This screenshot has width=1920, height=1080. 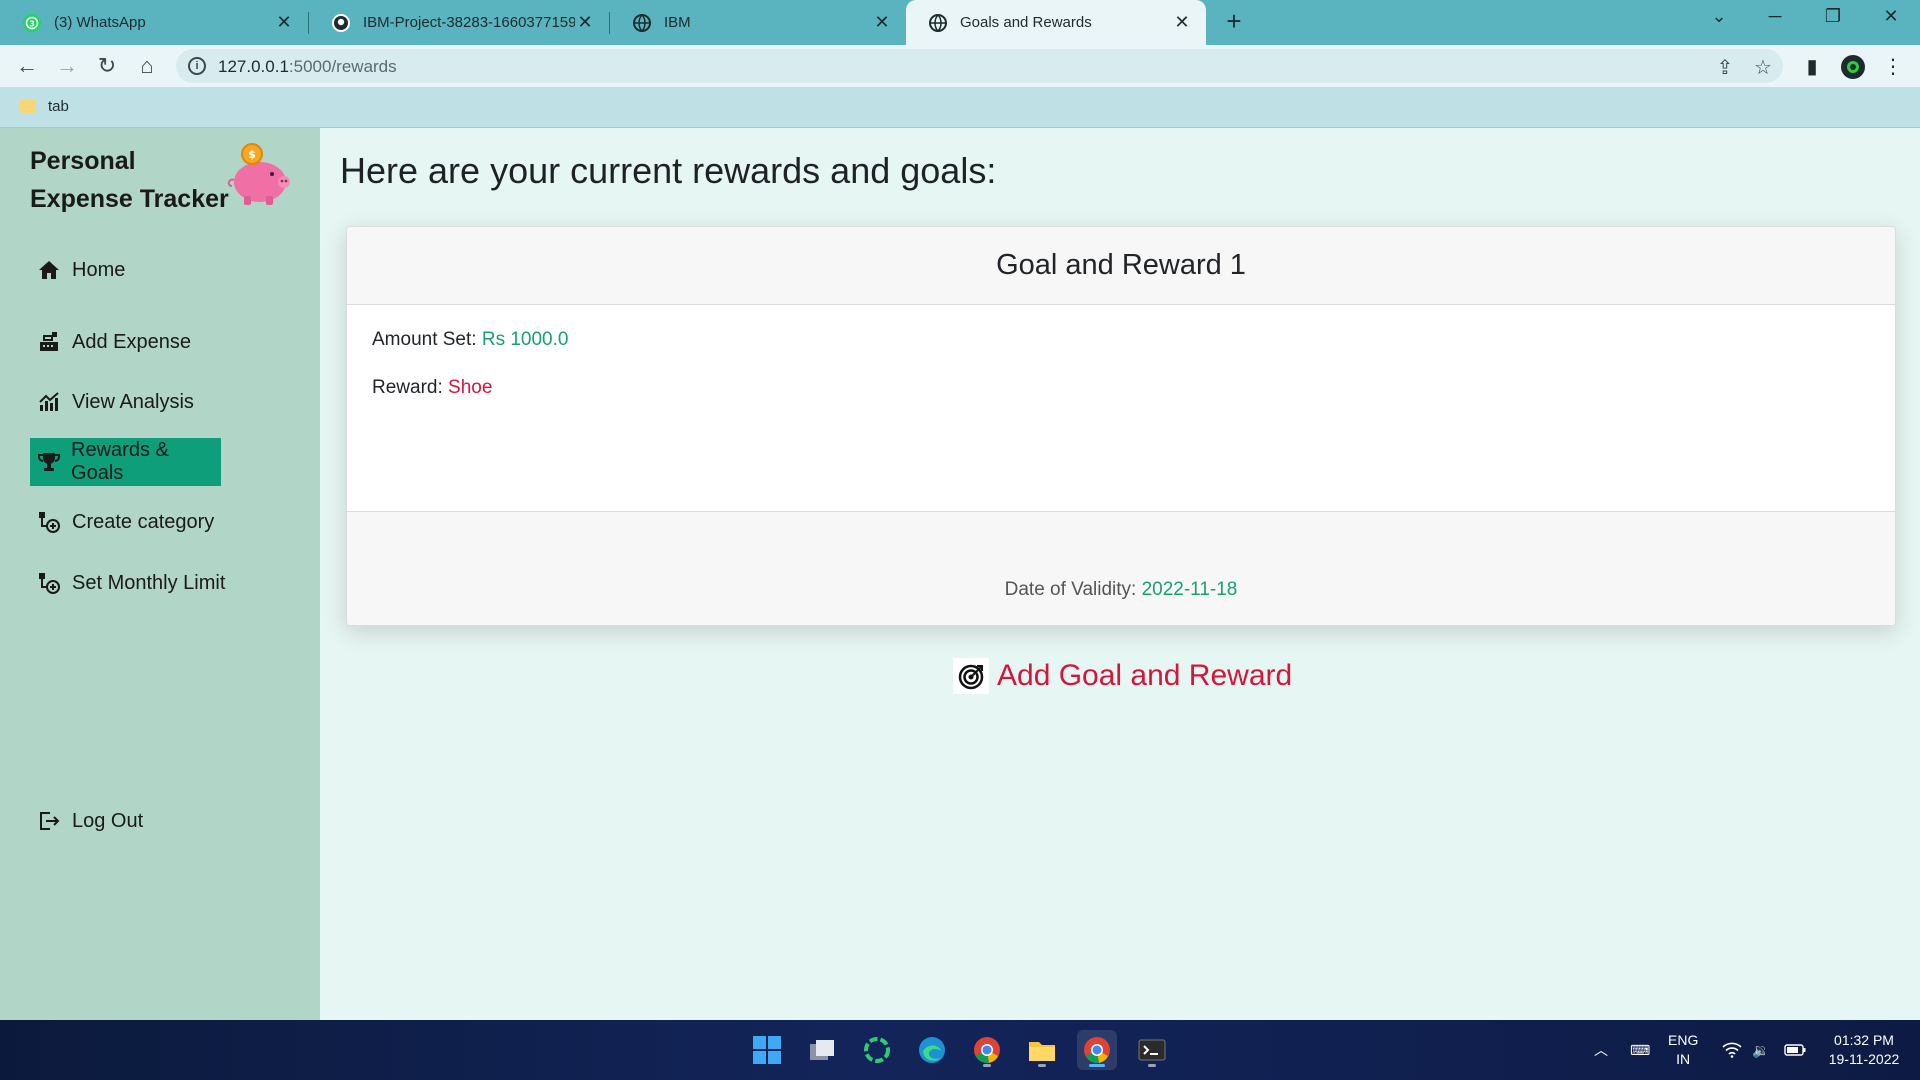 What do you see at coordinates (197, 66) in the screenshot?
I see `site-info-icon: i` at bounding box center [197, 66].